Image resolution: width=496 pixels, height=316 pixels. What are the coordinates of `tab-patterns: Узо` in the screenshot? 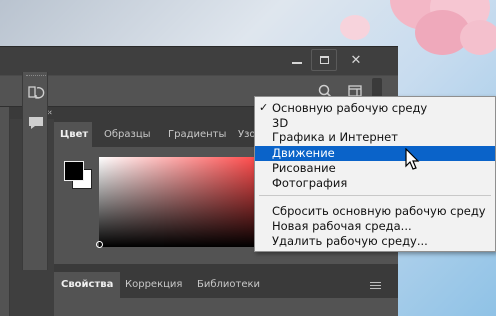 It's located at (244, 135).